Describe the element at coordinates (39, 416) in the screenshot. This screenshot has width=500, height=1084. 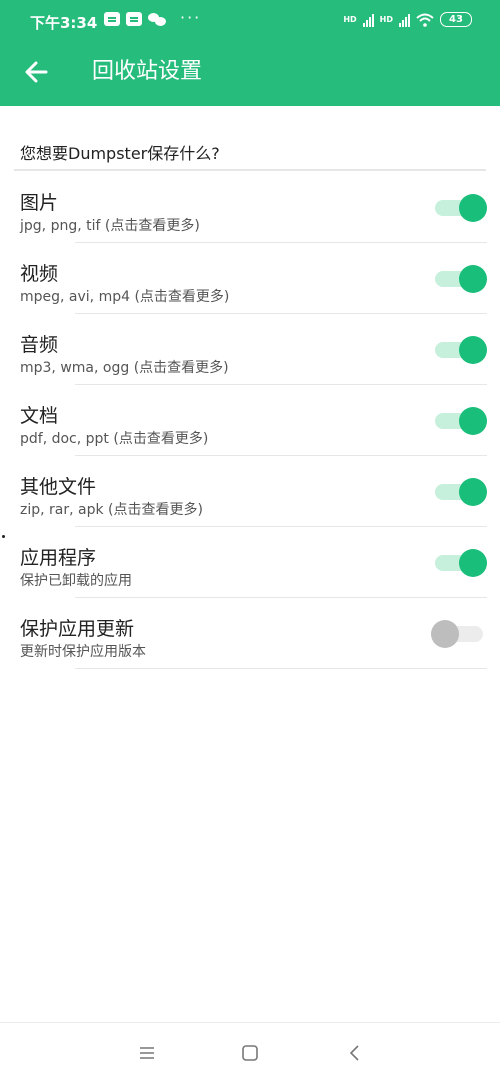
I see `setting-title: 文档` at that location.